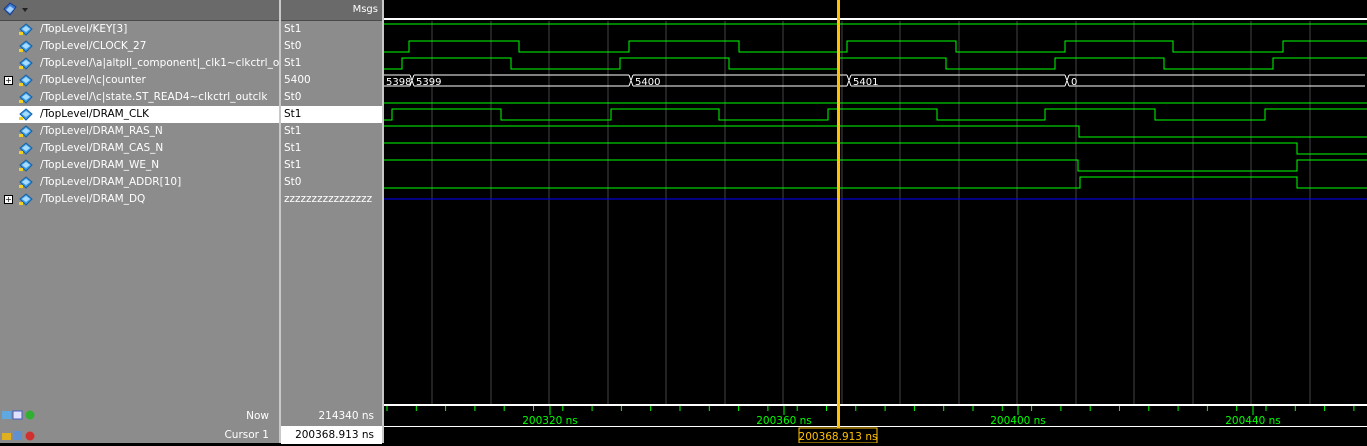 This screenshot has height=446, width=1367. I want to click on cursor-label: Cursor 1, so click(246, 435).